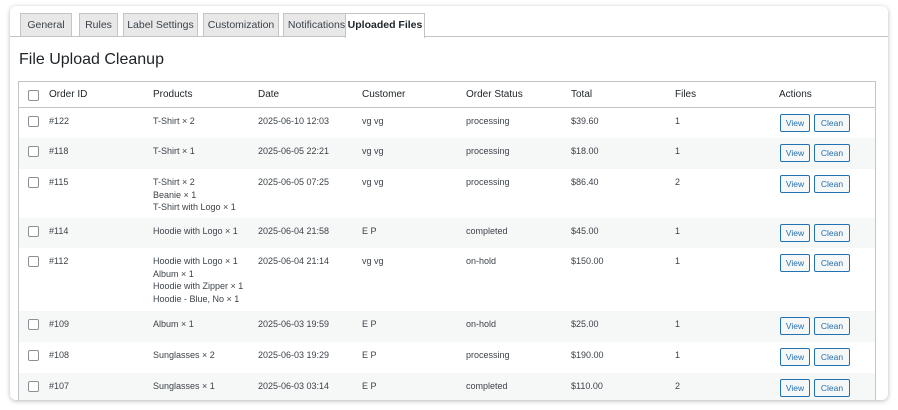 The width and height of the screenshot is (898, 410). What do you see at coordinates (678, 386) in the screenshot?
I see `files-count-cell: 2` at bounding box center [678, 386].